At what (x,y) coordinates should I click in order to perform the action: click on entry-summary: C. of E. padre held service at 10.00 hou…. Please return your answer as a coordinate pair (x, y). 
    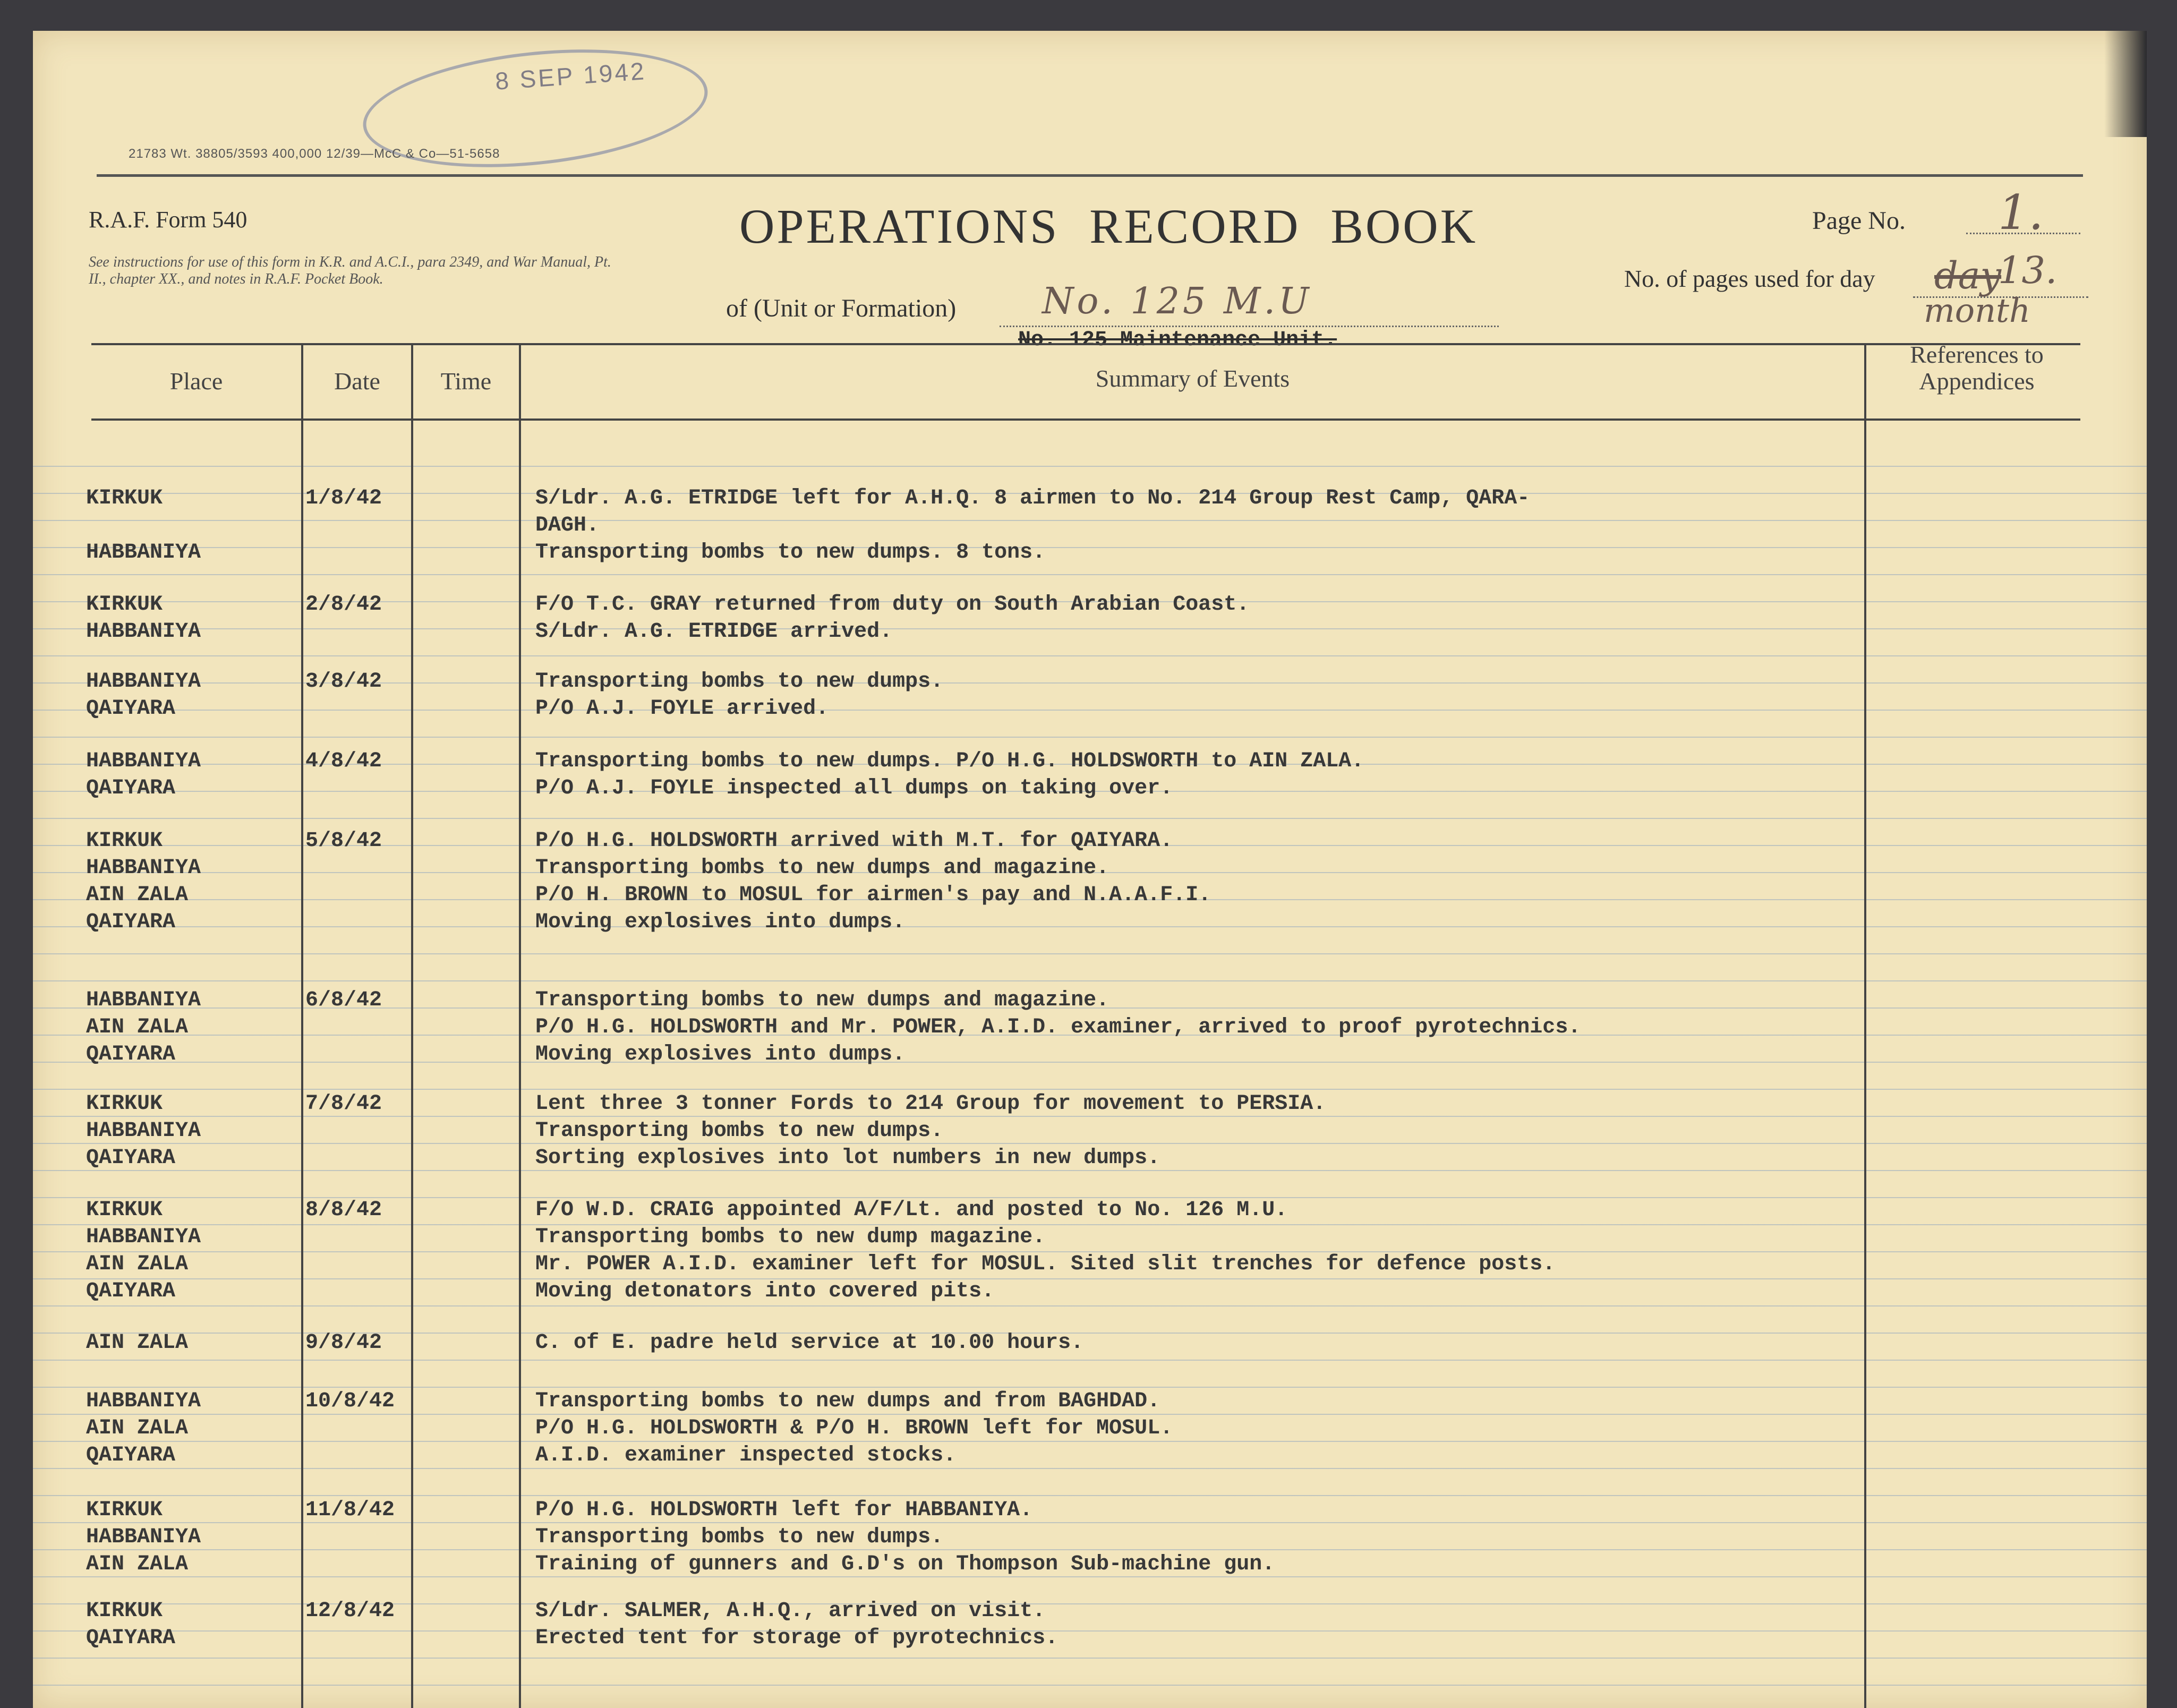
    Looking at the image, I should click on (1210, 1342).